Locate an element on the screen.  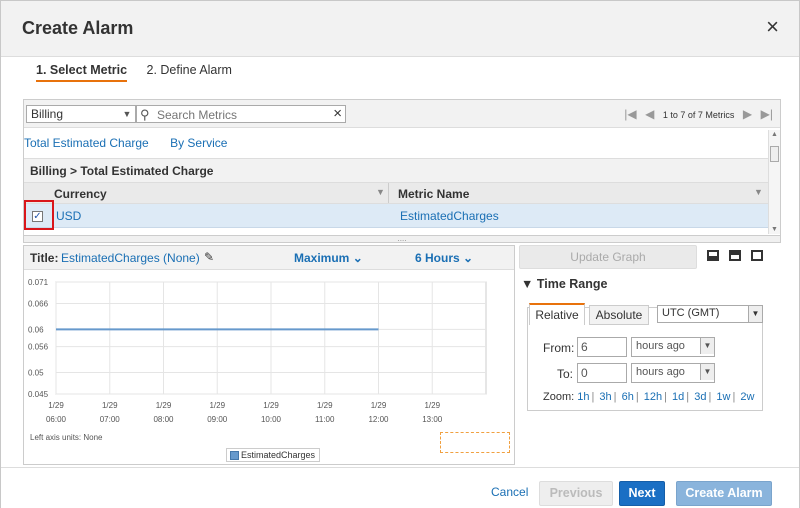
graph-title: EstimatedCharges (None) is located at coordinates (130, 258).